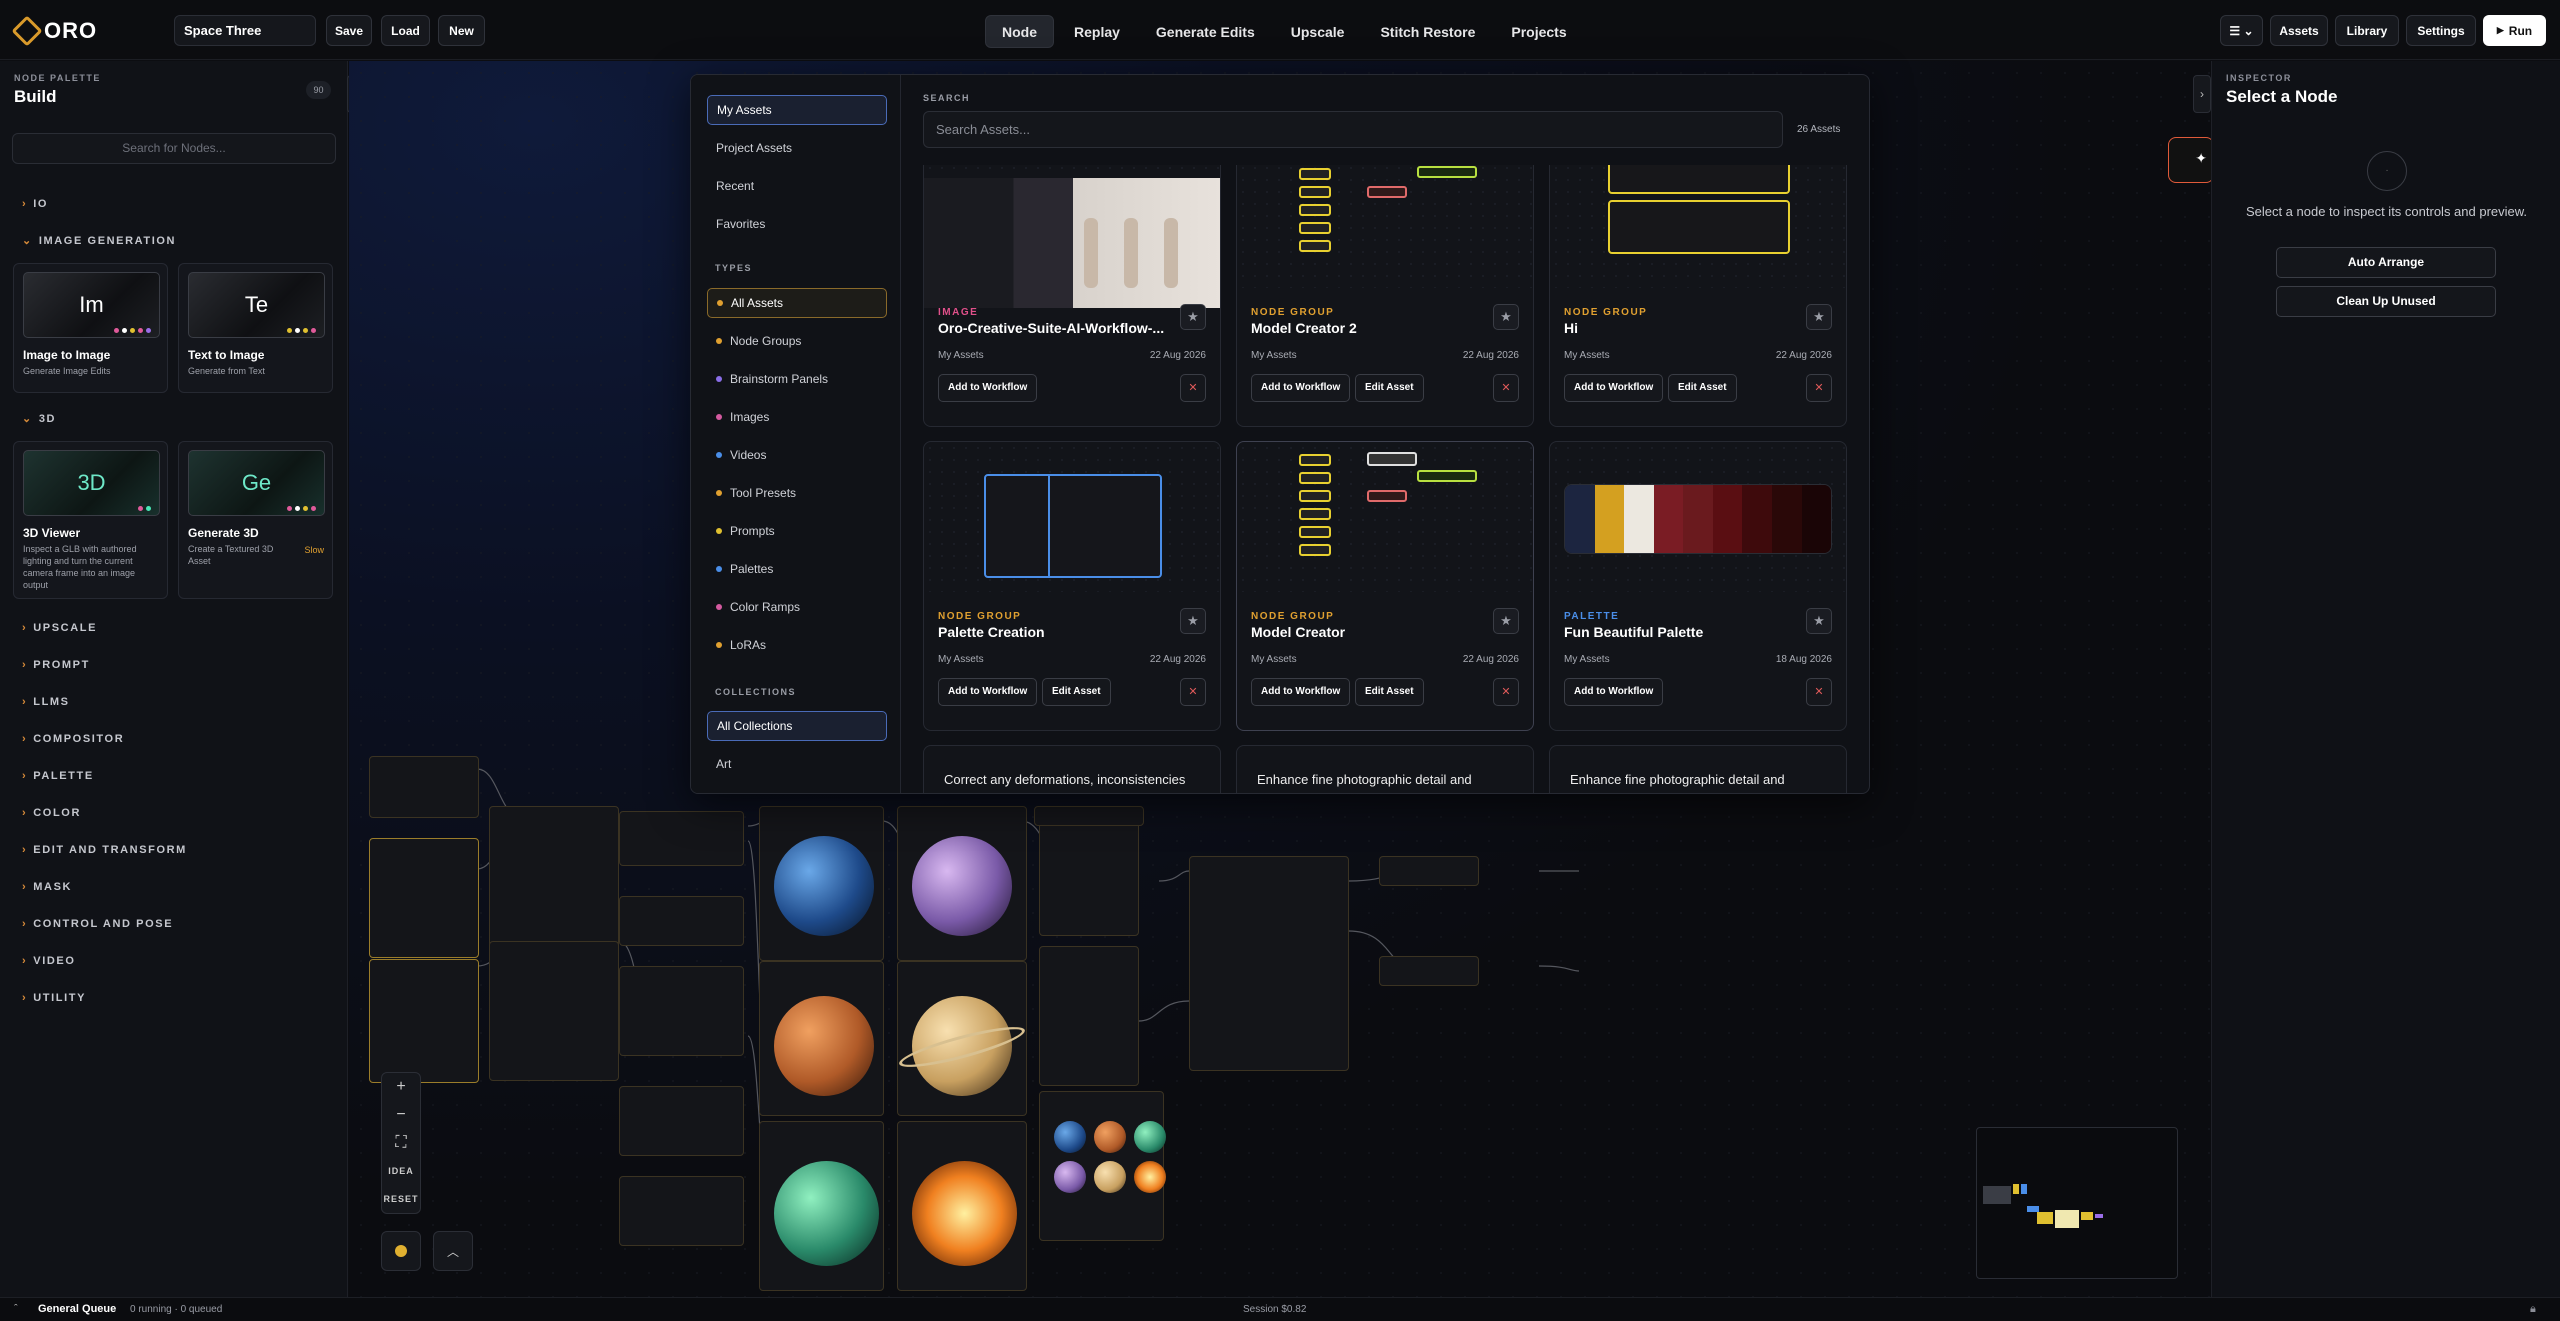  I want to click on type-all-assets: All Assets, so click(797, 303).